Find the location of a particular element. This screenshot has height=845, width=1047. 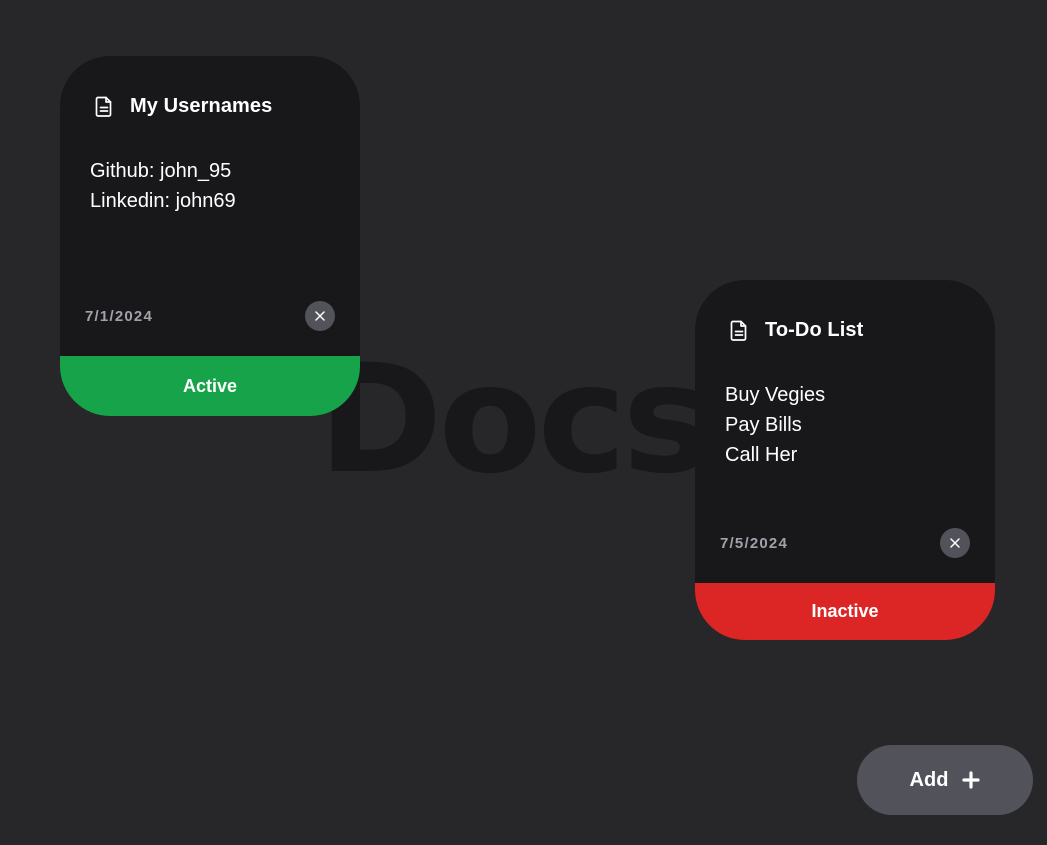

add-note-button: Add is located at coordinates (945, 780).